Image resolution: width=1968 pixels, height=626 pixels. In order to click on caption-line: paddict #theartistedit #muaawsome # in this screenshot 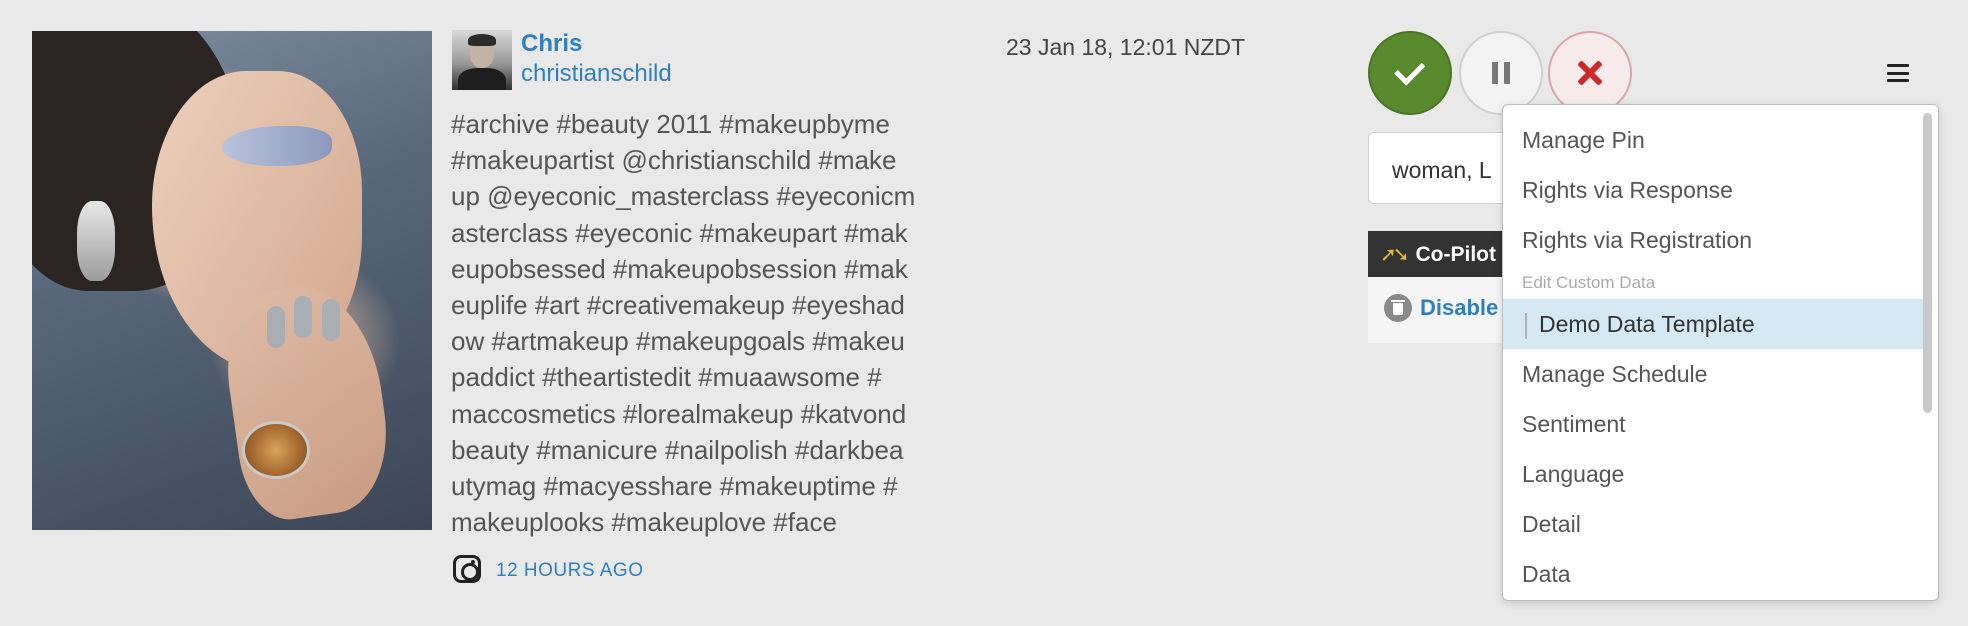, I will do `click(666, 377)`.